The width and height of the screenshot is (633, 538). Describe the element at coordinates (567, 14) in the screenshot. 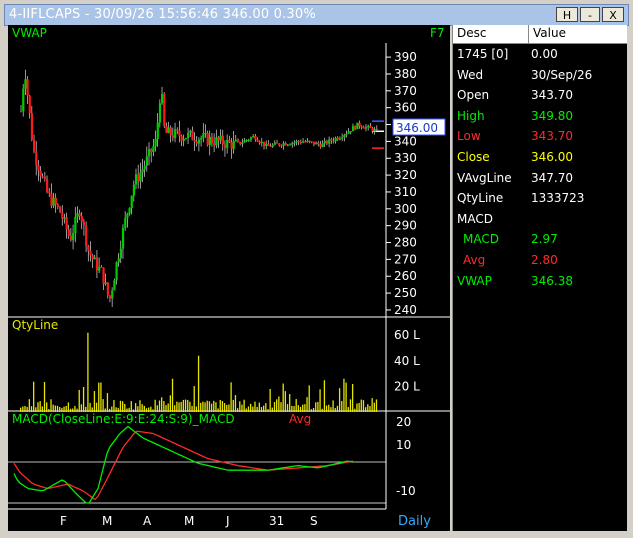

I see `help-button: H` at that location.